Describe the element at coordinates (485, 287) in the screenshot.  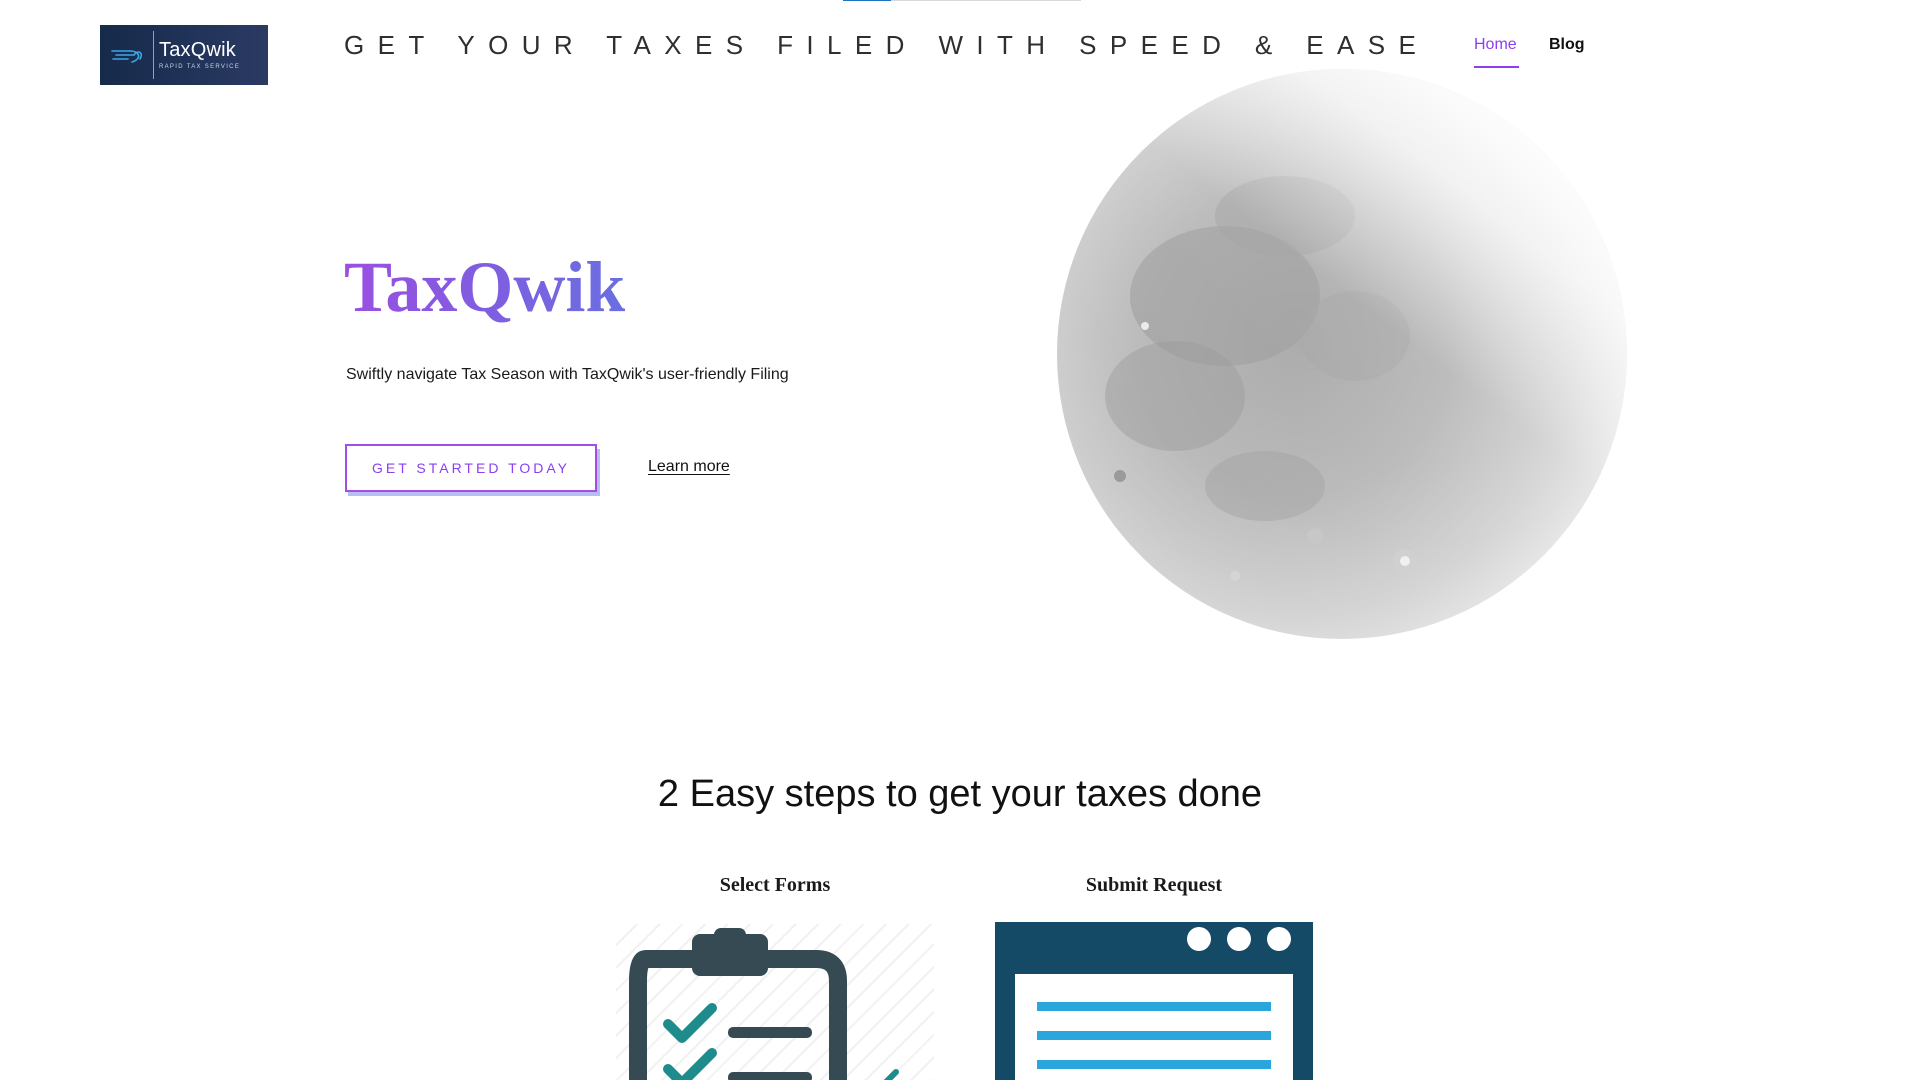
I see `hero-title: TaxQwik` at that location.